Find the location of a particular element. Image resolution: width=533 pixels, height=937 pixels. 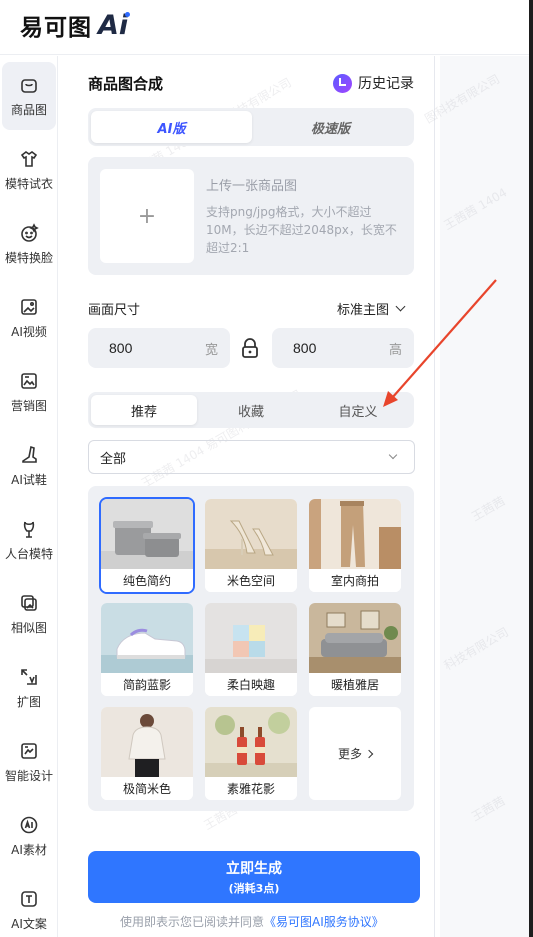

history-label: 历史记录 is located at coordinates (386, 84).